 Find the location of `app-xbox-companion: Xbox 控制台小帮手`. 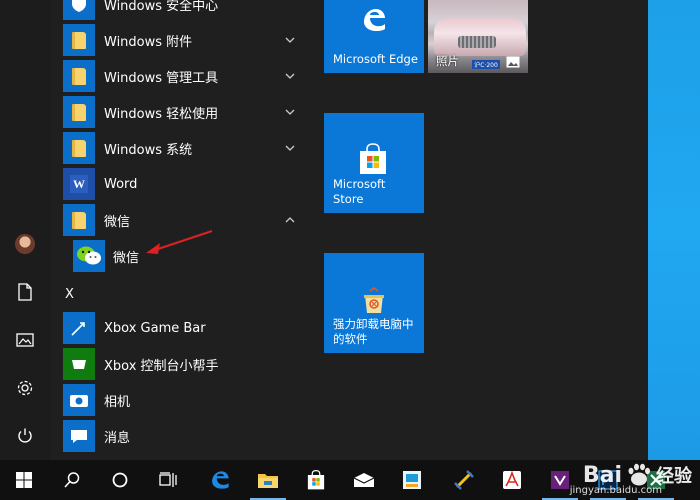

app-xbox-companion: Xbox 控制台小帮手 is located at coordinates (182, 364).